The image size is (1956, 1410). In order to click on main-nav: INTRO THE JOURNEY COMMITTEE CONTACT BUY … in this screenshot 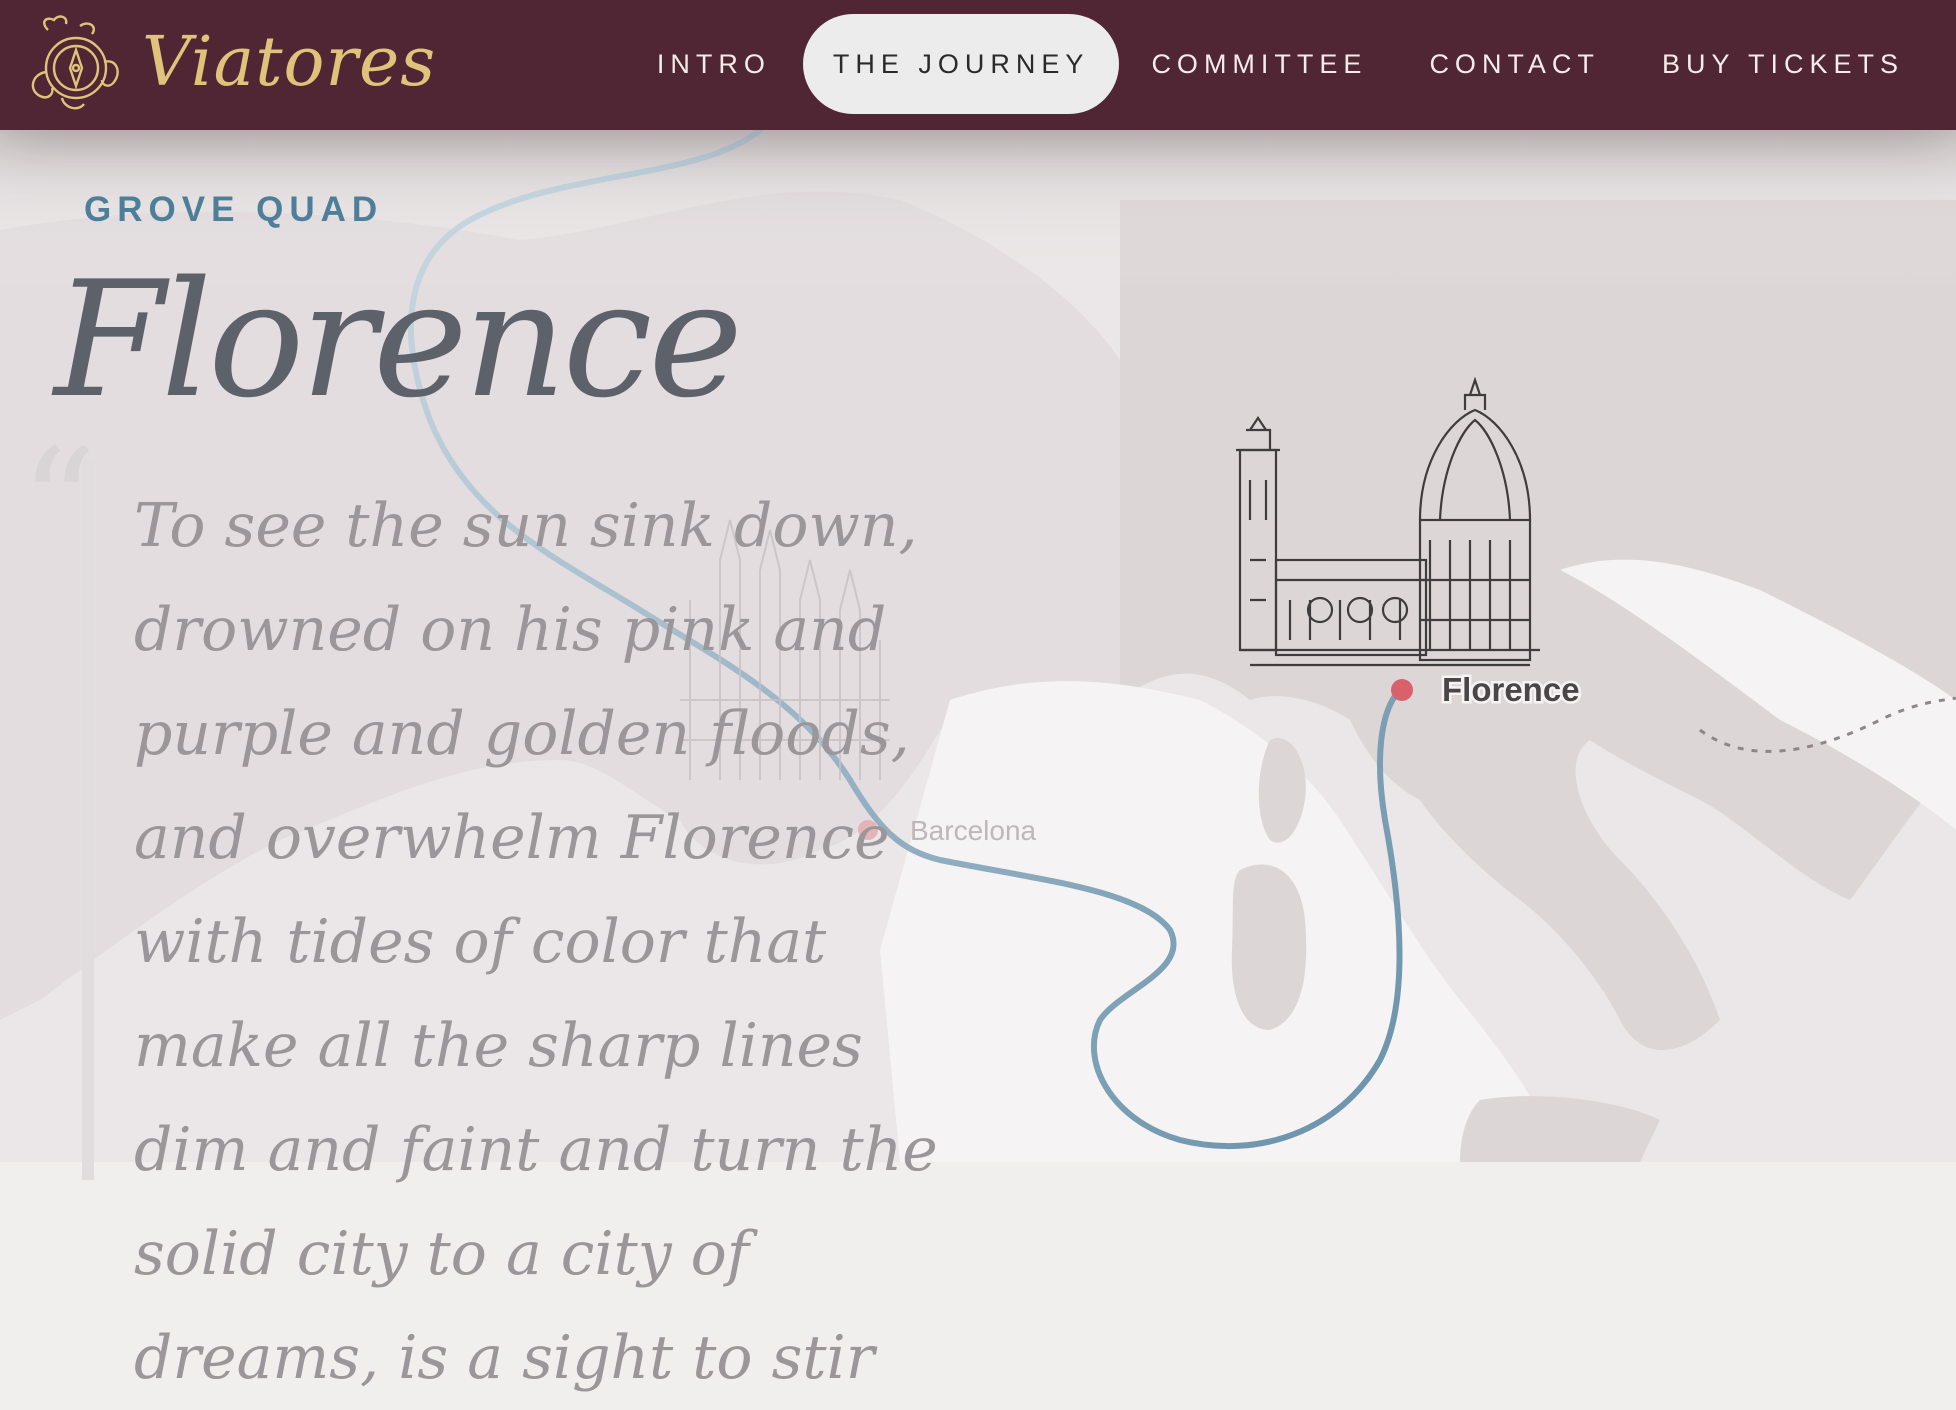, I will do `click(1279, 64)`.